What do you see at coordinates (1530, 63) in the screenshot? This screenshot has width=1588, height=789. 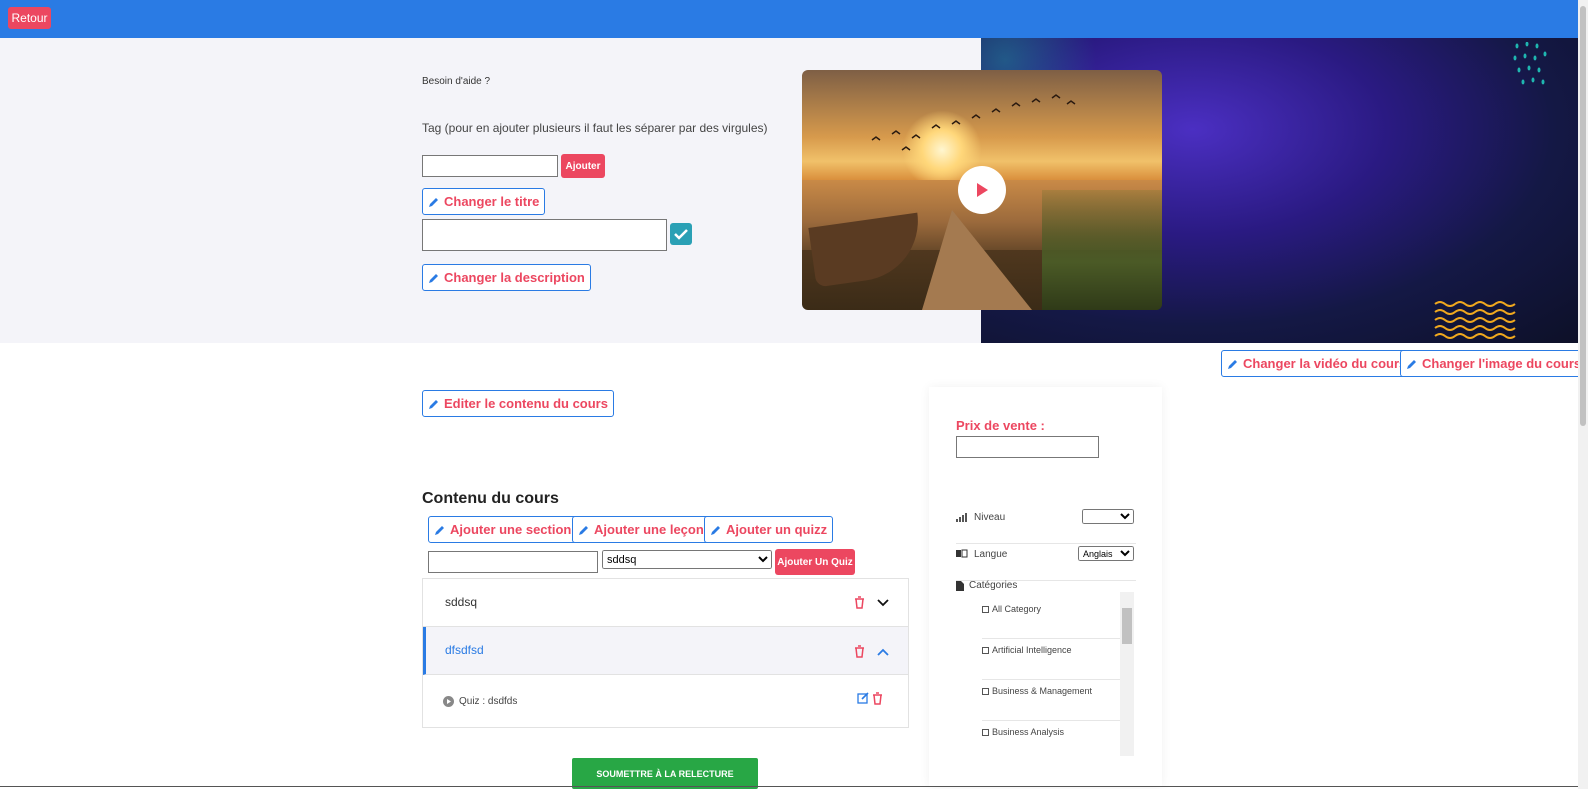 I see `decorative-dots-icon` at bounding box center [1530, 63].